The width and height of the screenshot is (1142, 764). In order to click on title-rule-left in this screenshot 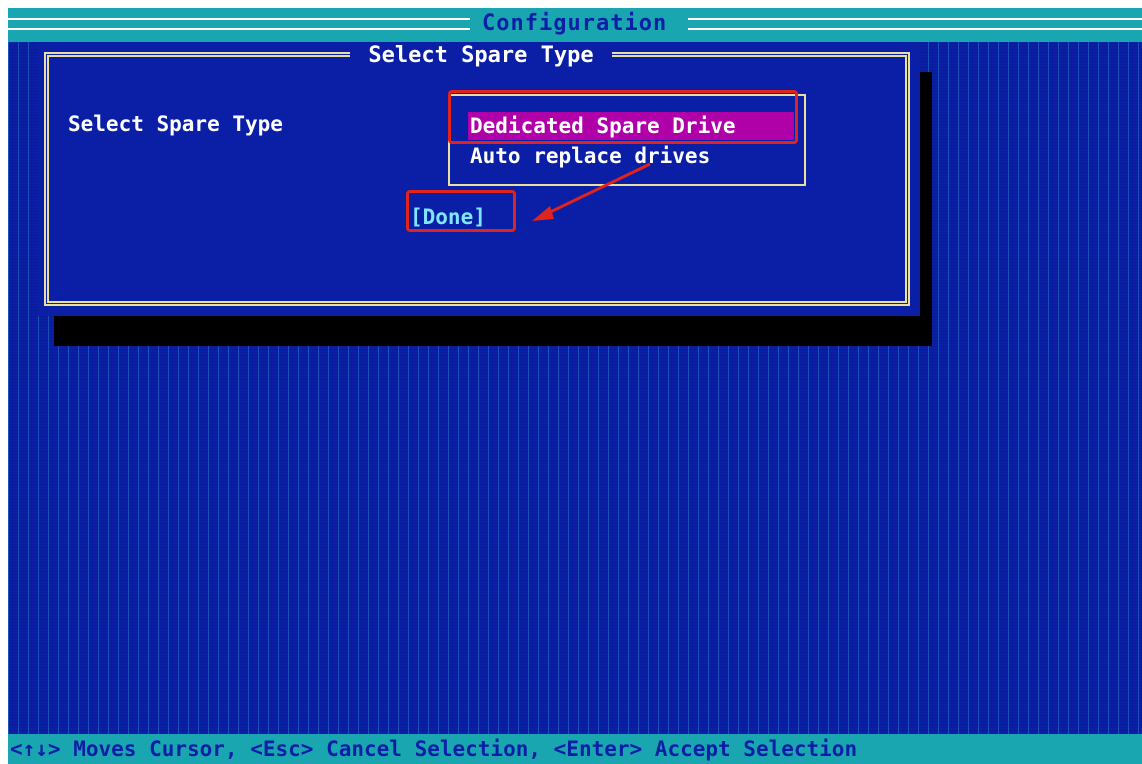, I will do `click(239, 24)`.